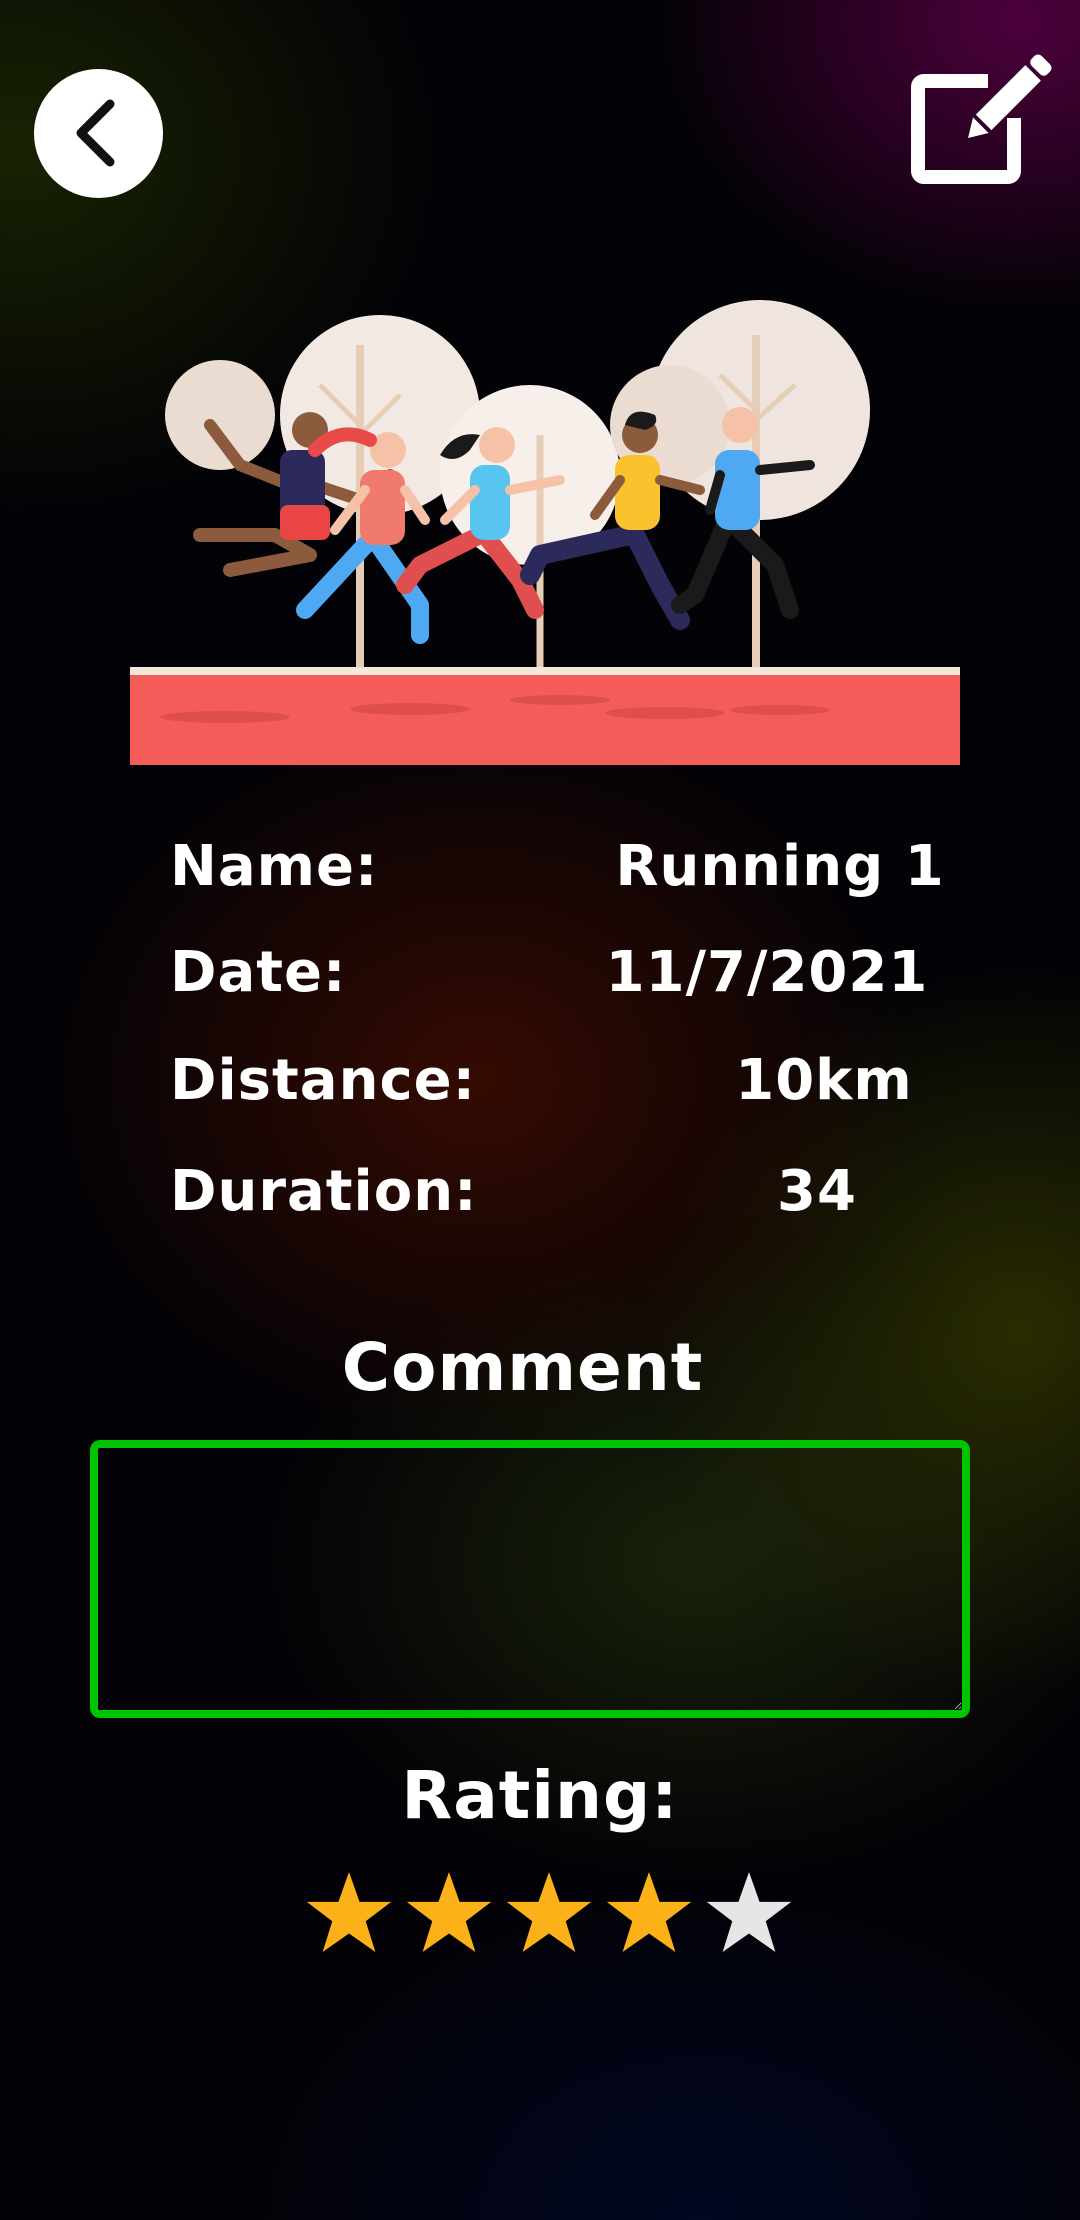 This screenshot has width=1080, height=2220. I want to click on detail-row-date: Date: 11/7/2021, so click(540, 973).